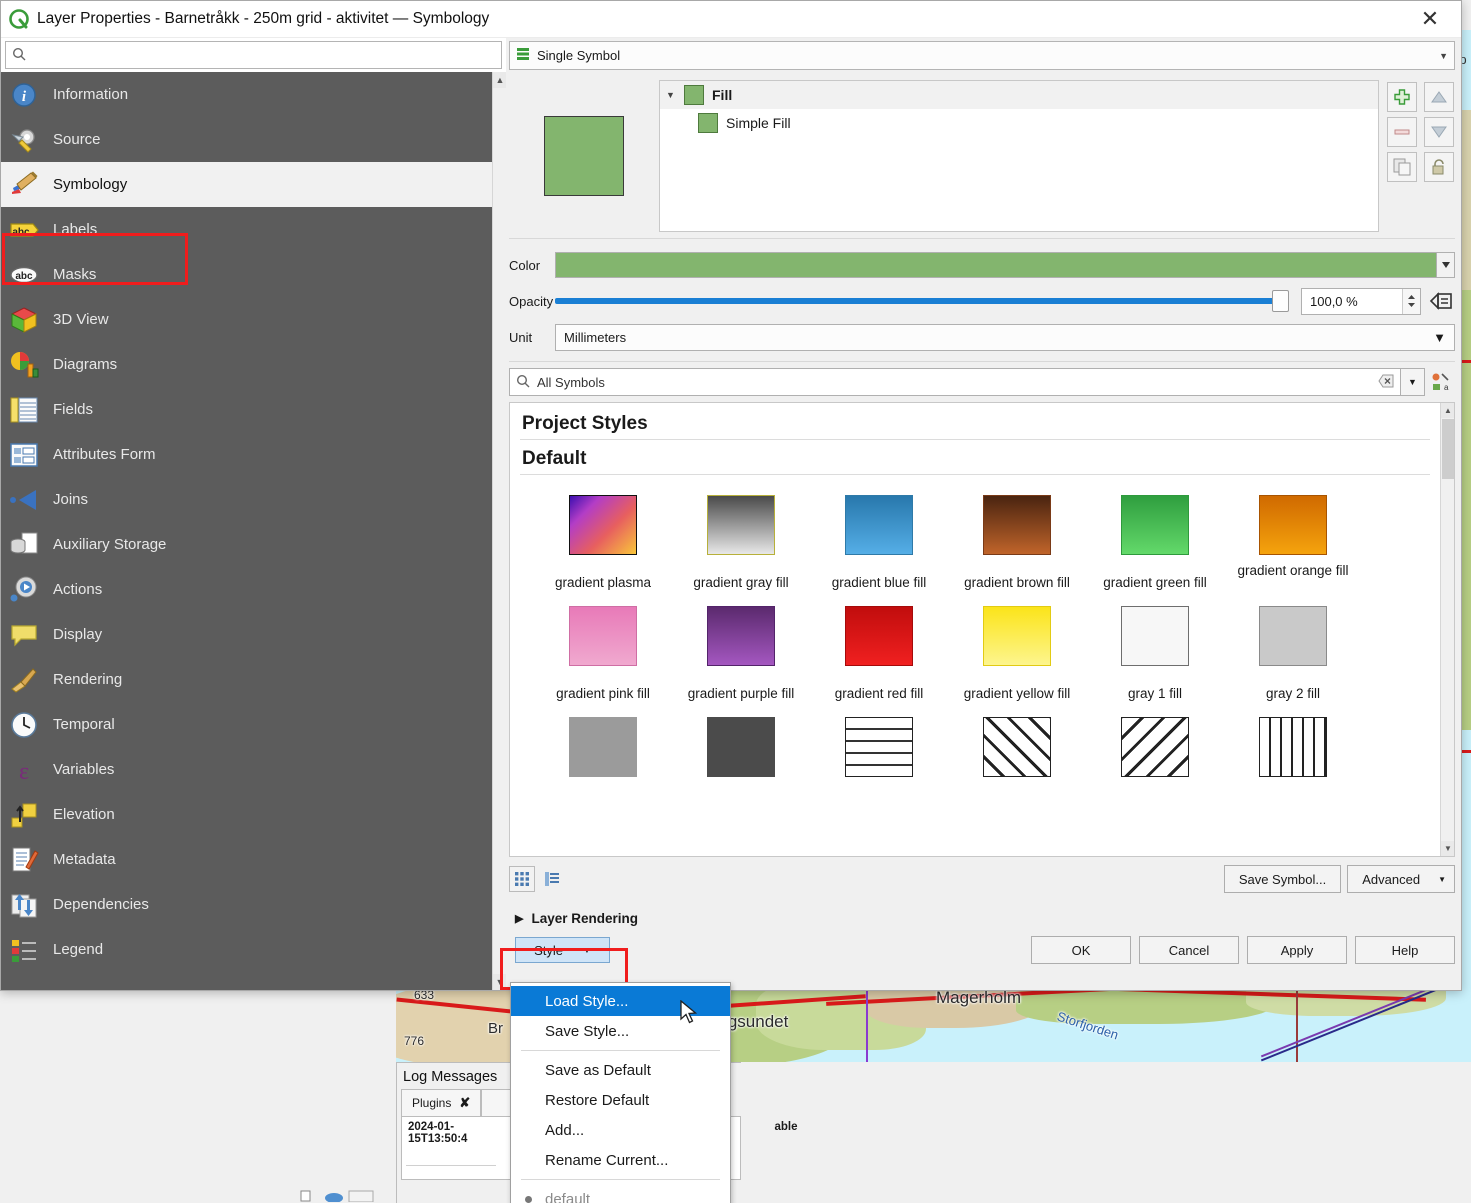  Describe the element at coordinates (519, 918) in the screenshot. I see `chevron-right-icon: ▶` at that location.